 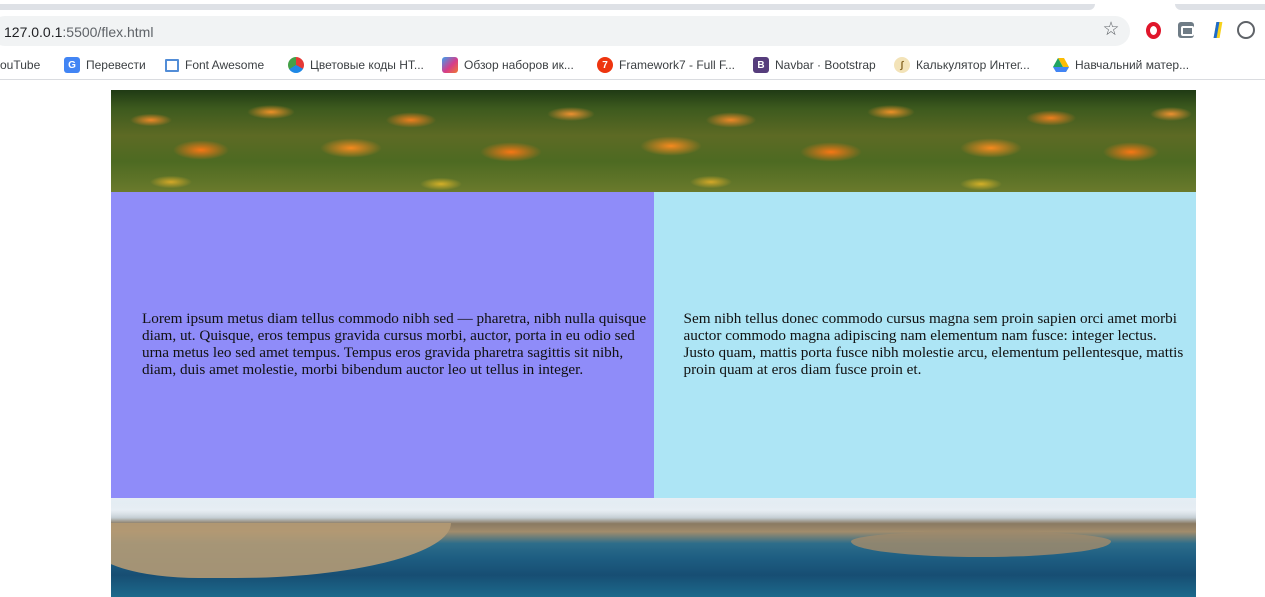 What do you see at coordinates (450, 65) in the screenshot?
I see `icon-set-review-icon` at bounding box center [450, 65].